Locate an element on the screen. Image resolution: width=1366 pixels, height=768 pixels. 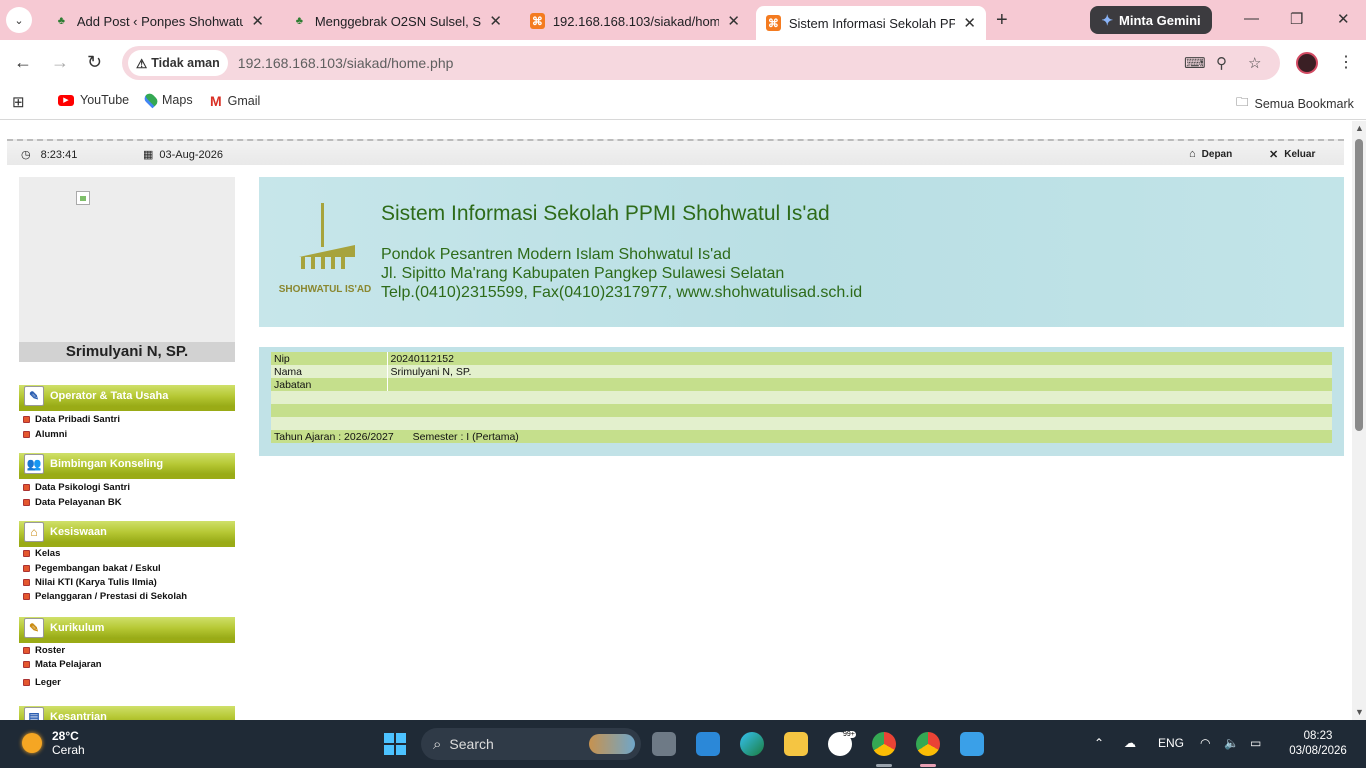
tab-title: Sistem Informasi Sekolah PPMI is located at coordinates (872, 23).